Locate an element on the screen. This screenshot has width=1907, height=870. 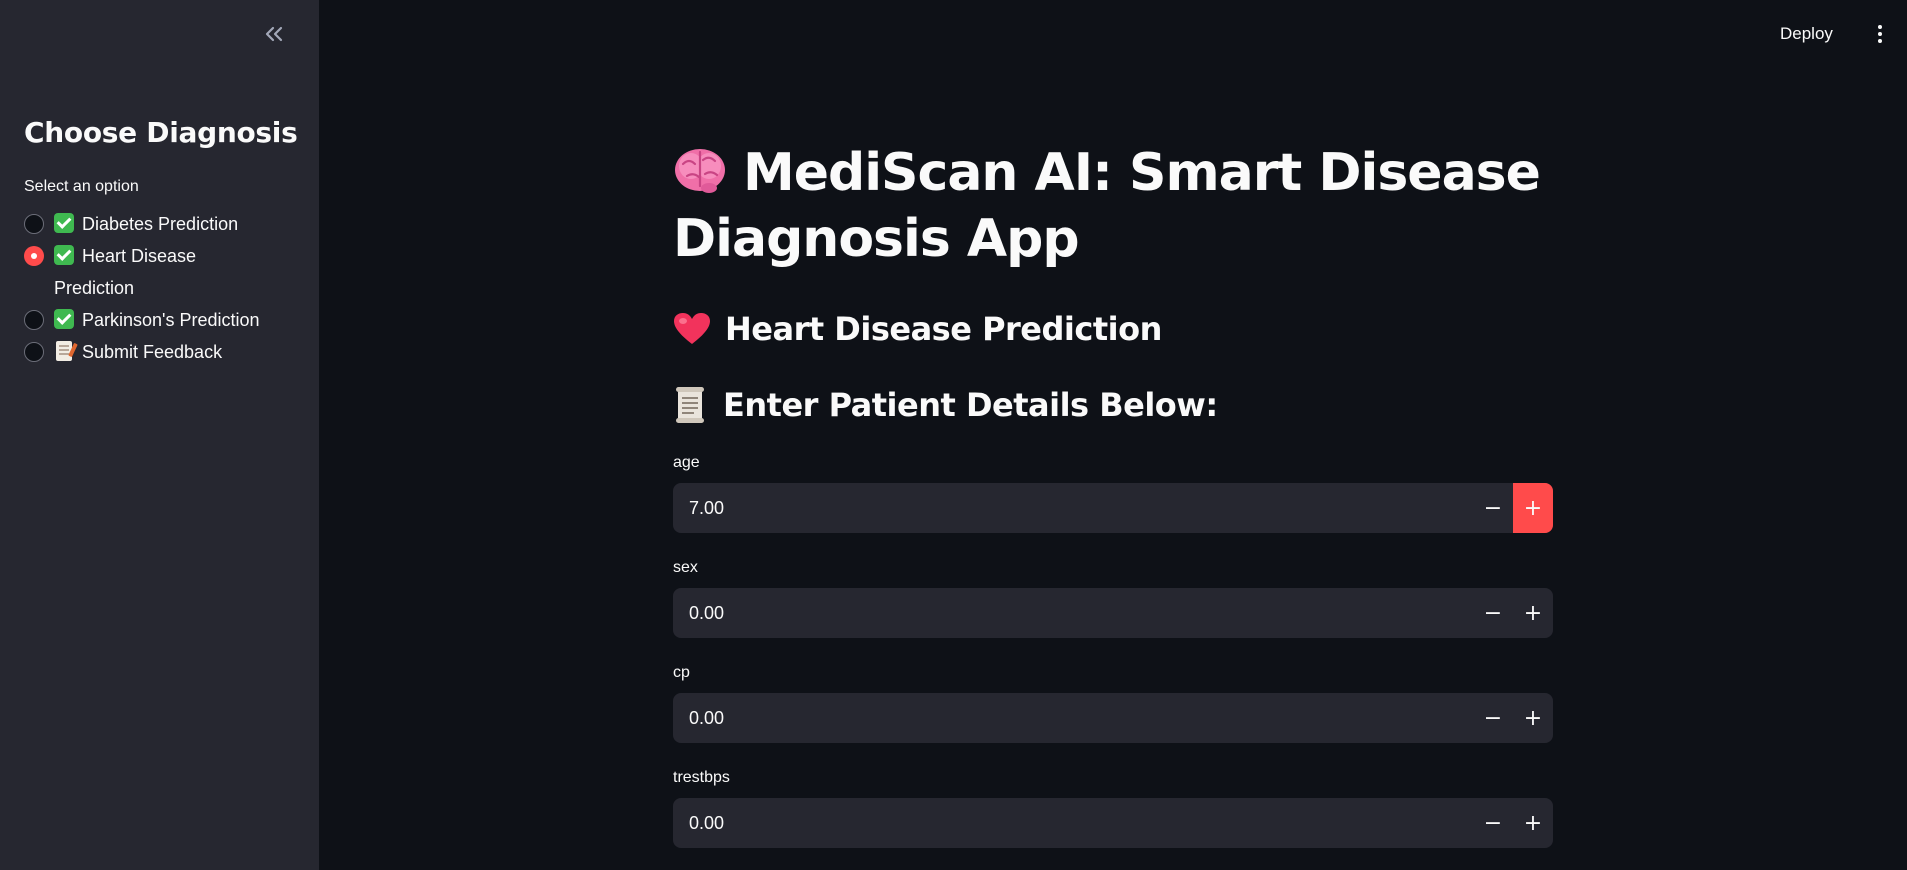
cp-label: cp is located at coordinates (681, 672).